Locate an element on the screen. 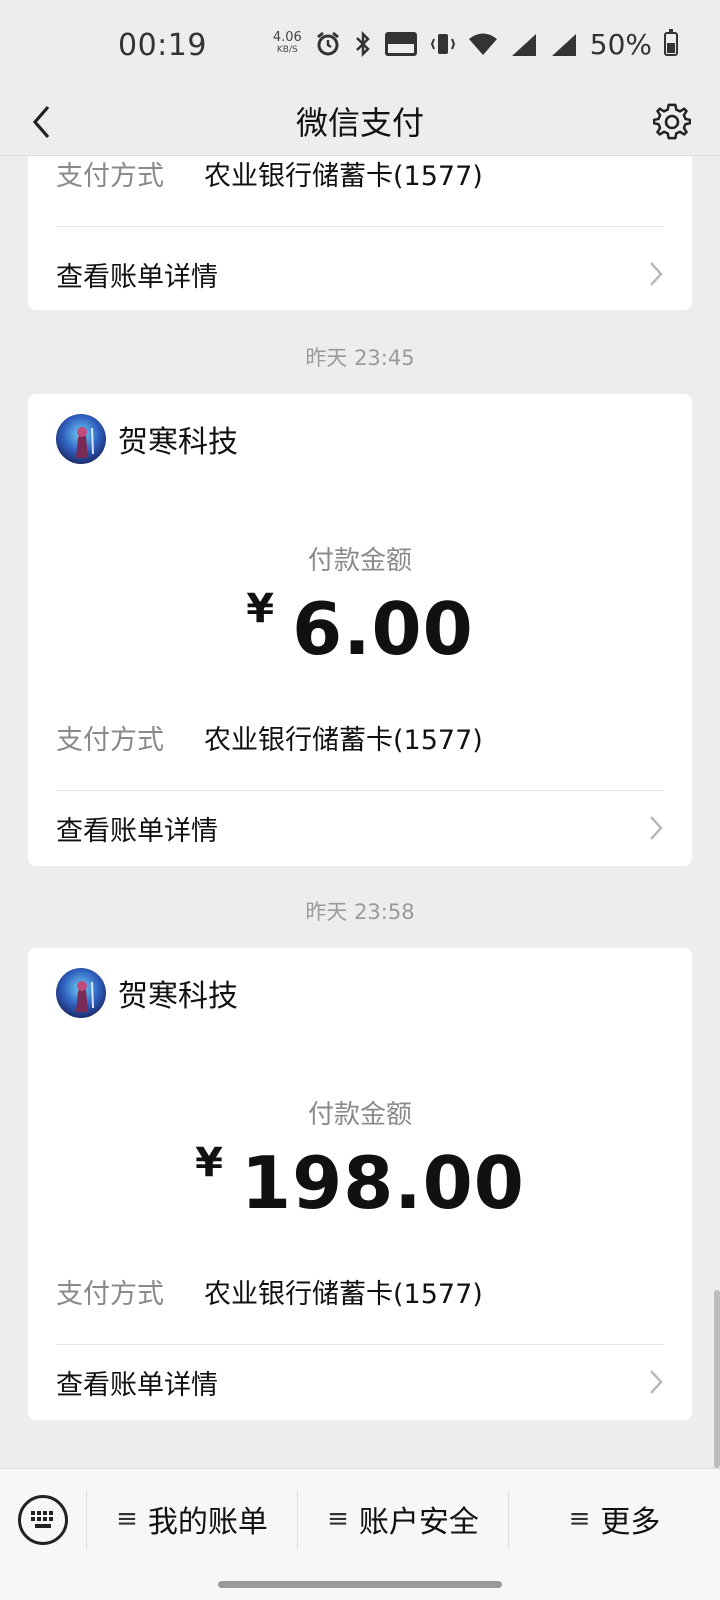 The image size is (720, 1600). keyboard-icon is located at coordinates (42, 1519).